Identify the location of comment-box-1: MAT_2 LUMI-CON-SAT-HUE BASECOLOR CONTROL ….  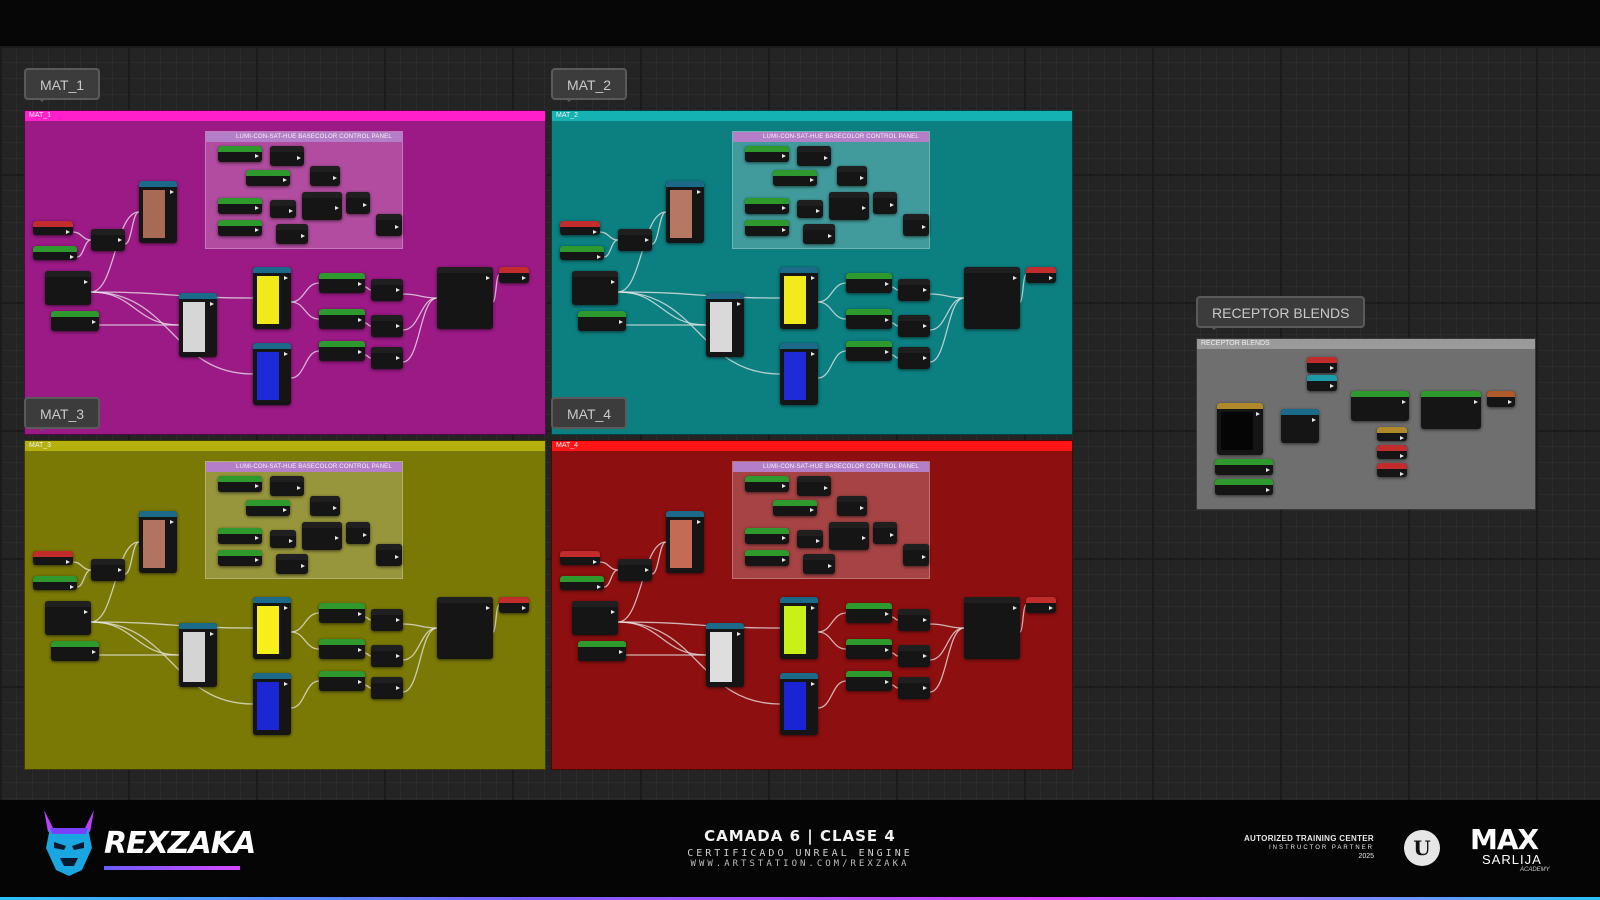
(812, 272).